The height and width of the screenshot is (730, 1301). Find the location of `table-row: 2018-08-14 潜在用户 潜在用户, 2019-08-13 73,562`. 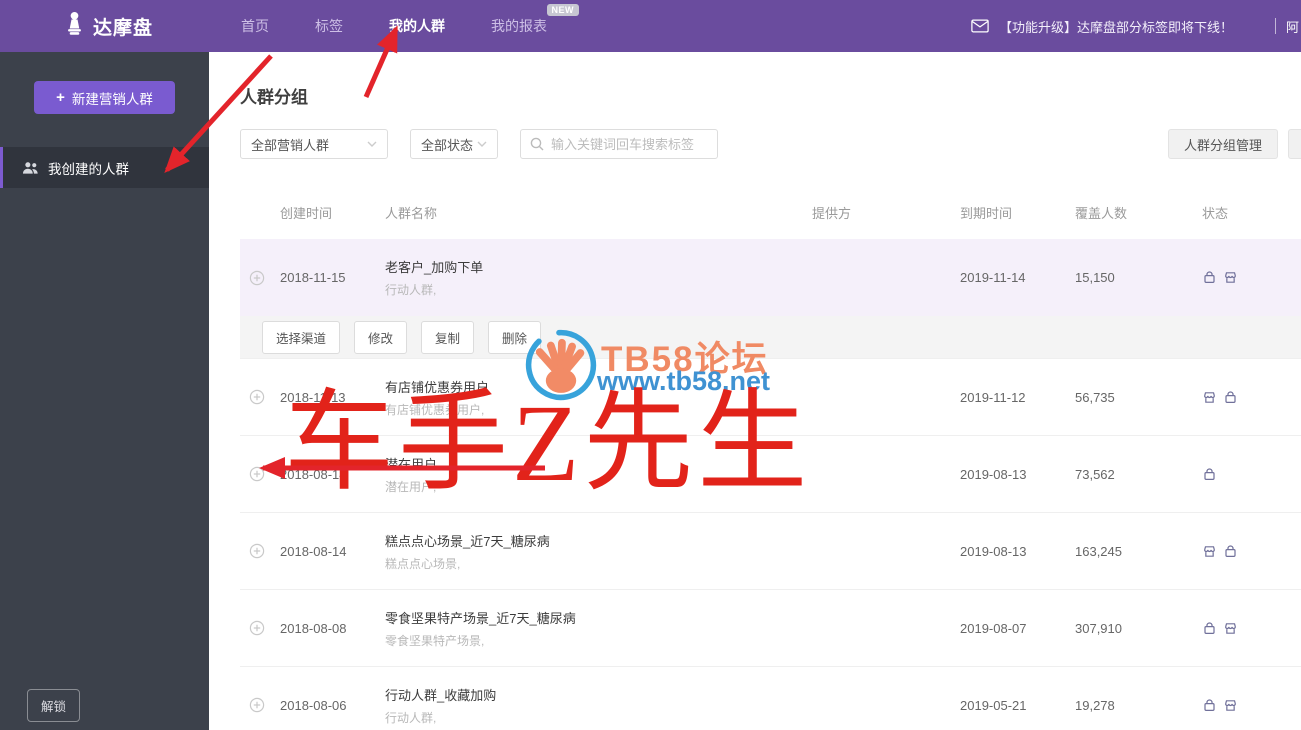

table-row: 2018-08-14 潜在用户 潜在用户, 2019-08-13 73,562 is located at coordinates (770, 473).